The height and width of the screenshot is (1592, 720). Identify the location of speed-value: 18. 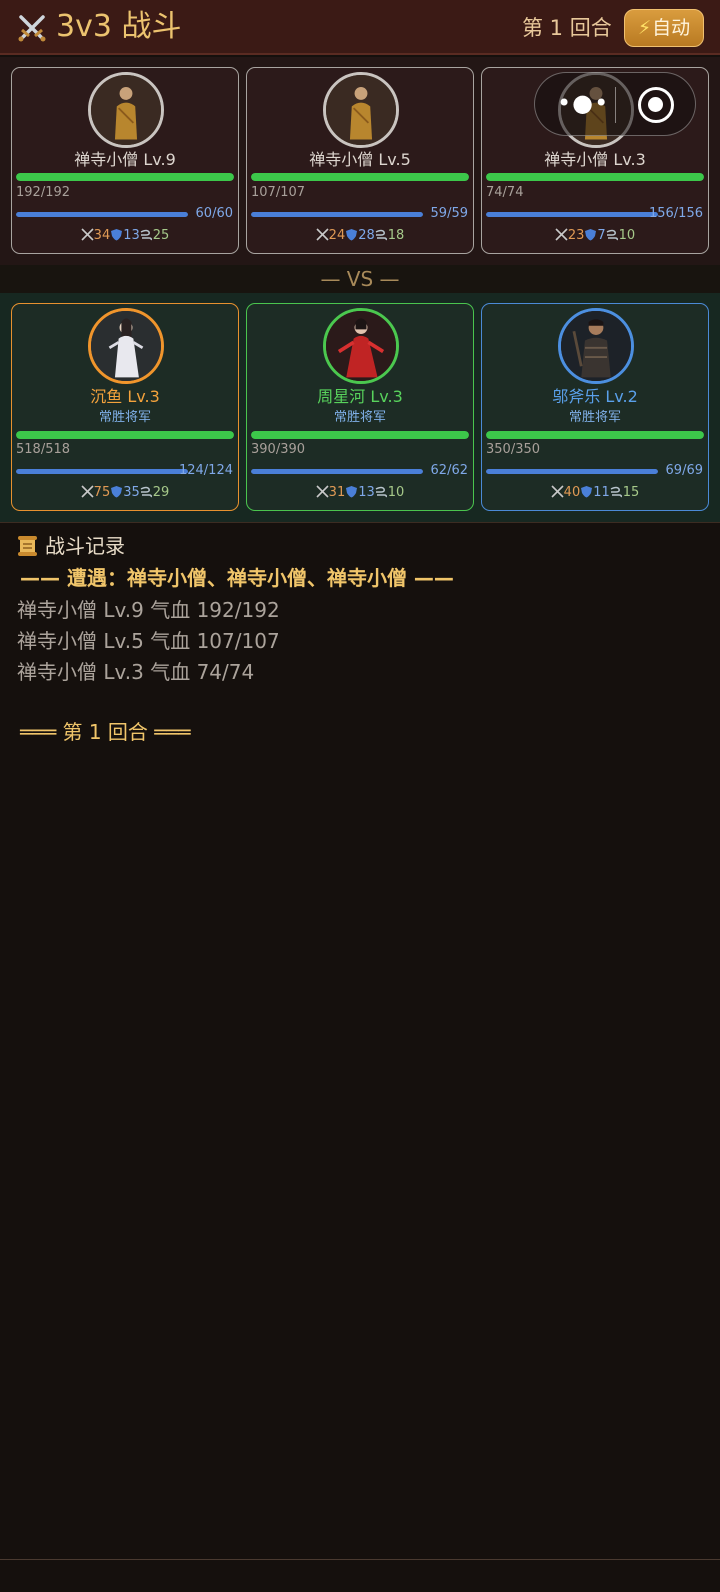
(396, 235).